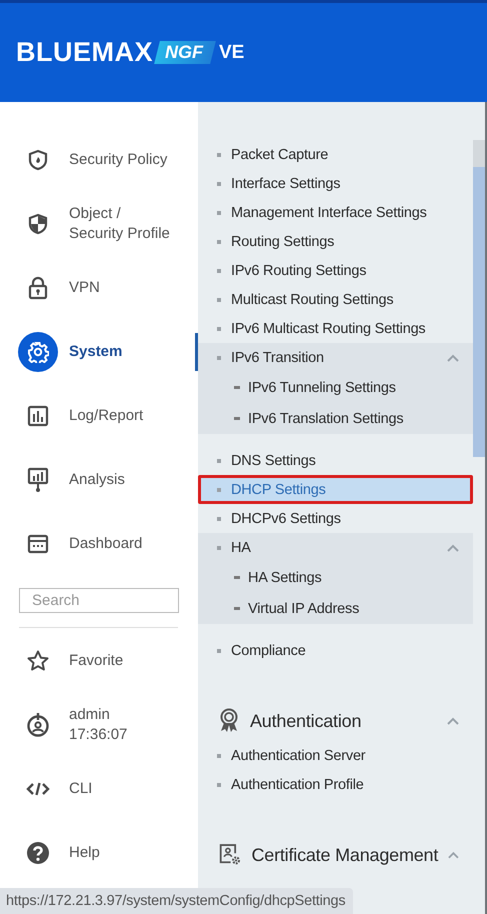 The height and width of the screenshot is (914, 487). I want to click on menu-group-header: HA, so click(335, 547).